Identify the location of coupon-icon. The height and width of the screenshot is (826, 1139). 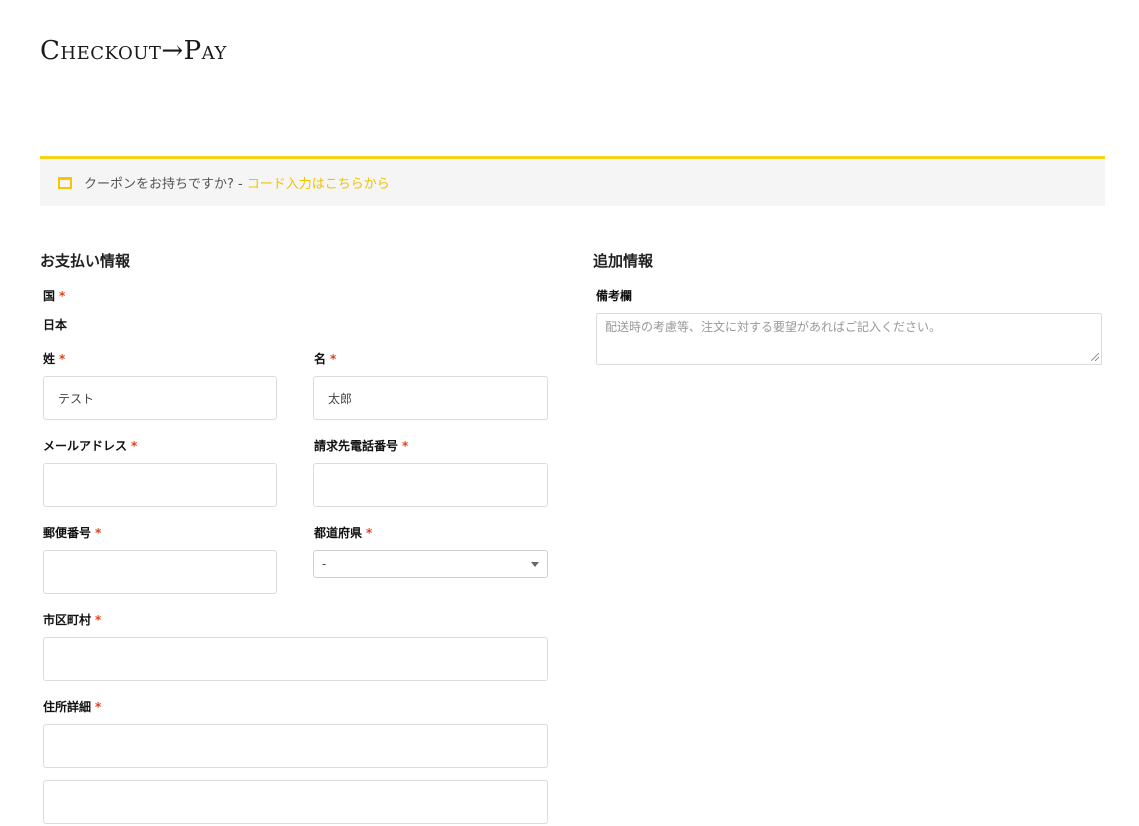
(65, 182).